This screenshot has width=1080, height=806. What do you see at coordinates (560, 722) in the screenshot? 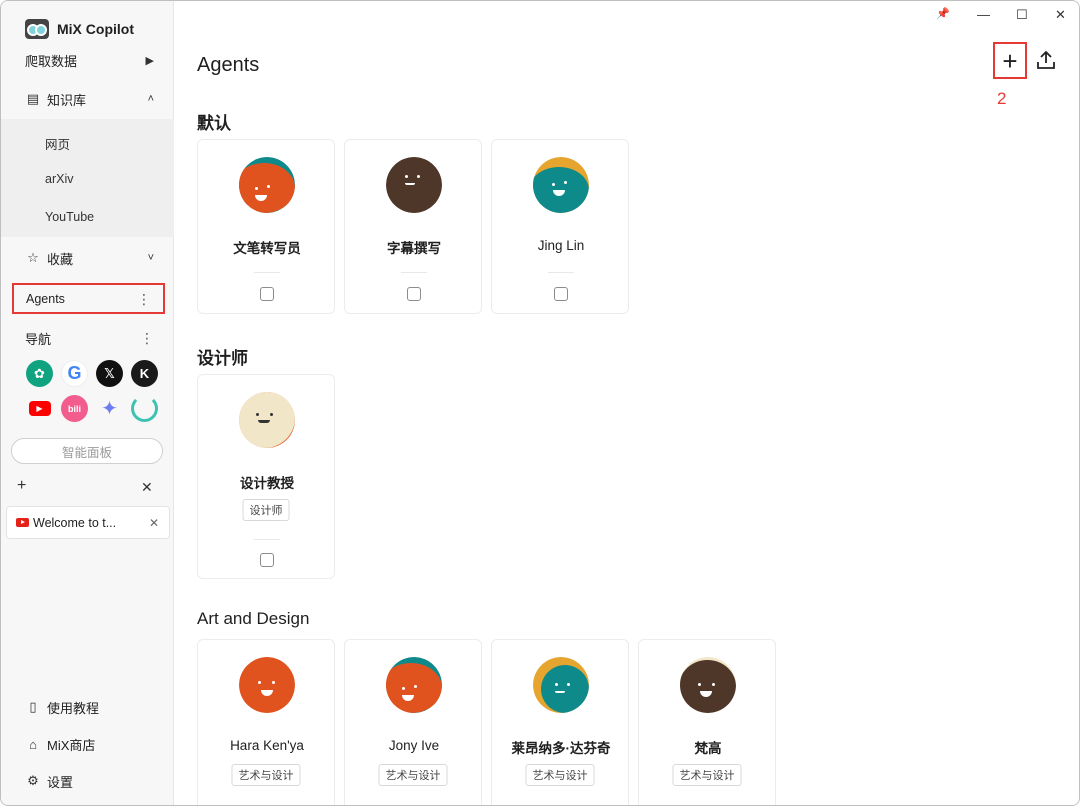
I see `agent-card: 莱昂纳多·达芬奇 艺术与设计` at bounding box center [560, 722].